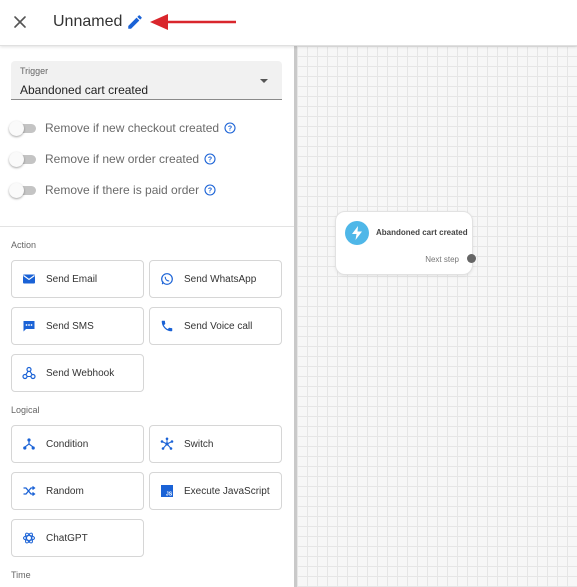 The image size is (577, 587). What do you see at coordinates (25, 410) in the screenshot?
I see `section-label-logical: Logical` at bounding box center [25, 410].